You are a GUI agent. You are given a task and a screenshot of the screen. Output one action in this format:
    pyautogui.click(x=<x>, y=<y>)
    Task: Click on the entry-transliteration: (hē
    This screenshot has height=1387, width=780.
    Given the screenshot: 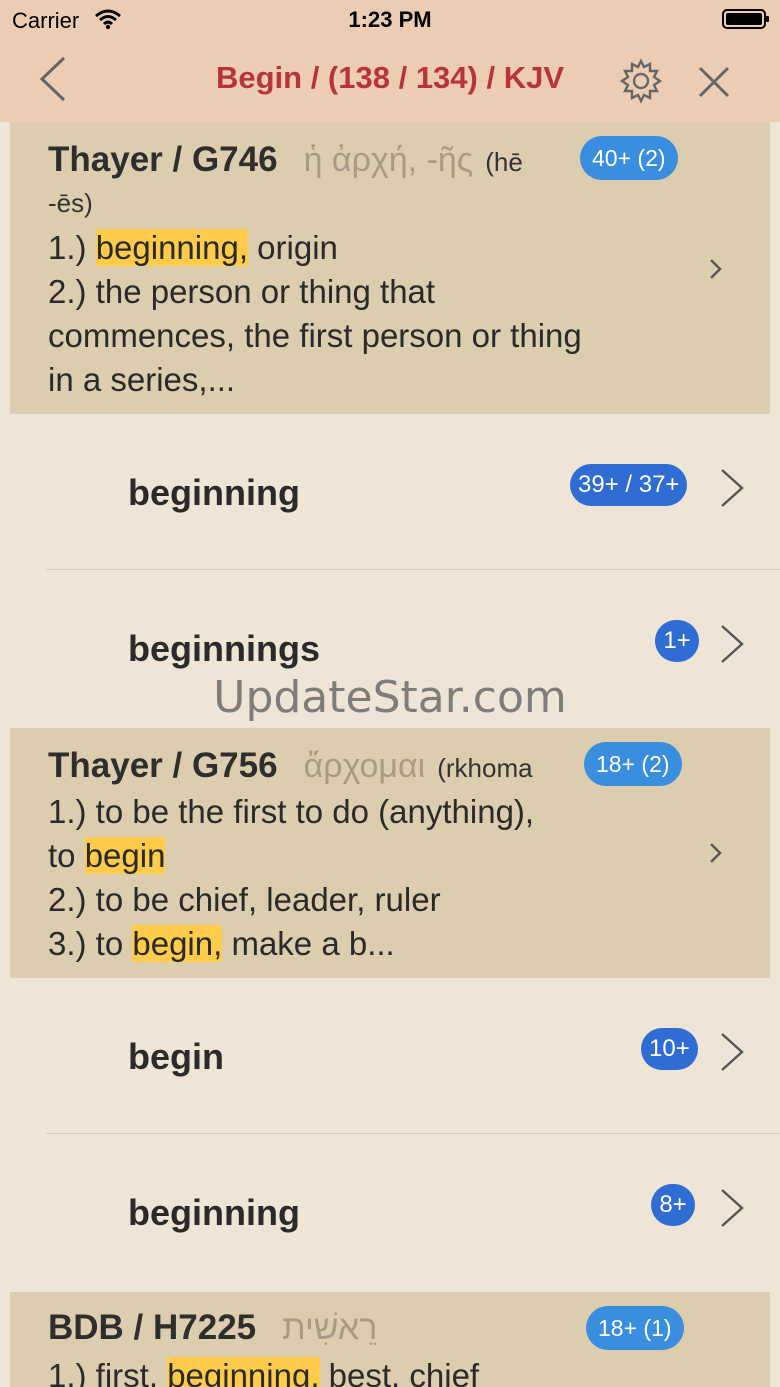 What is the action you would take?
    pyautogui.click(x=504, y=162)
    